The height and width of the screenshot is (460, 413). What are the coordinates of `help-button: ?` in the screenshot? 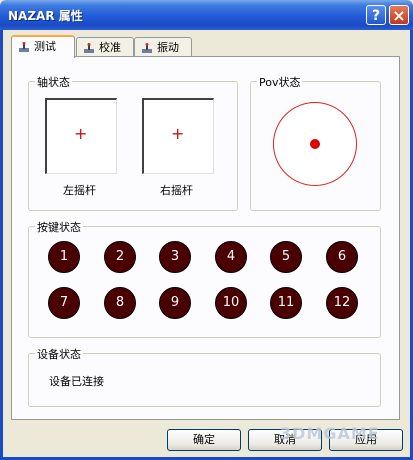 It's located at (376, 15).